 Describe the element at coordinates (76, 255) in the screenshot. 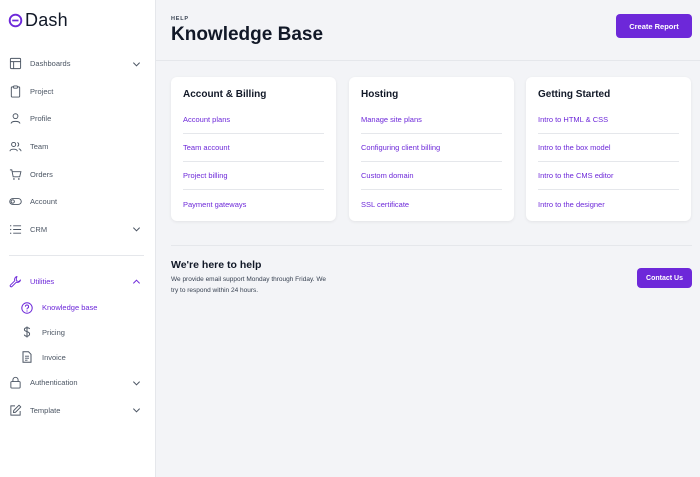

I see `sidebar-divider` at that location.